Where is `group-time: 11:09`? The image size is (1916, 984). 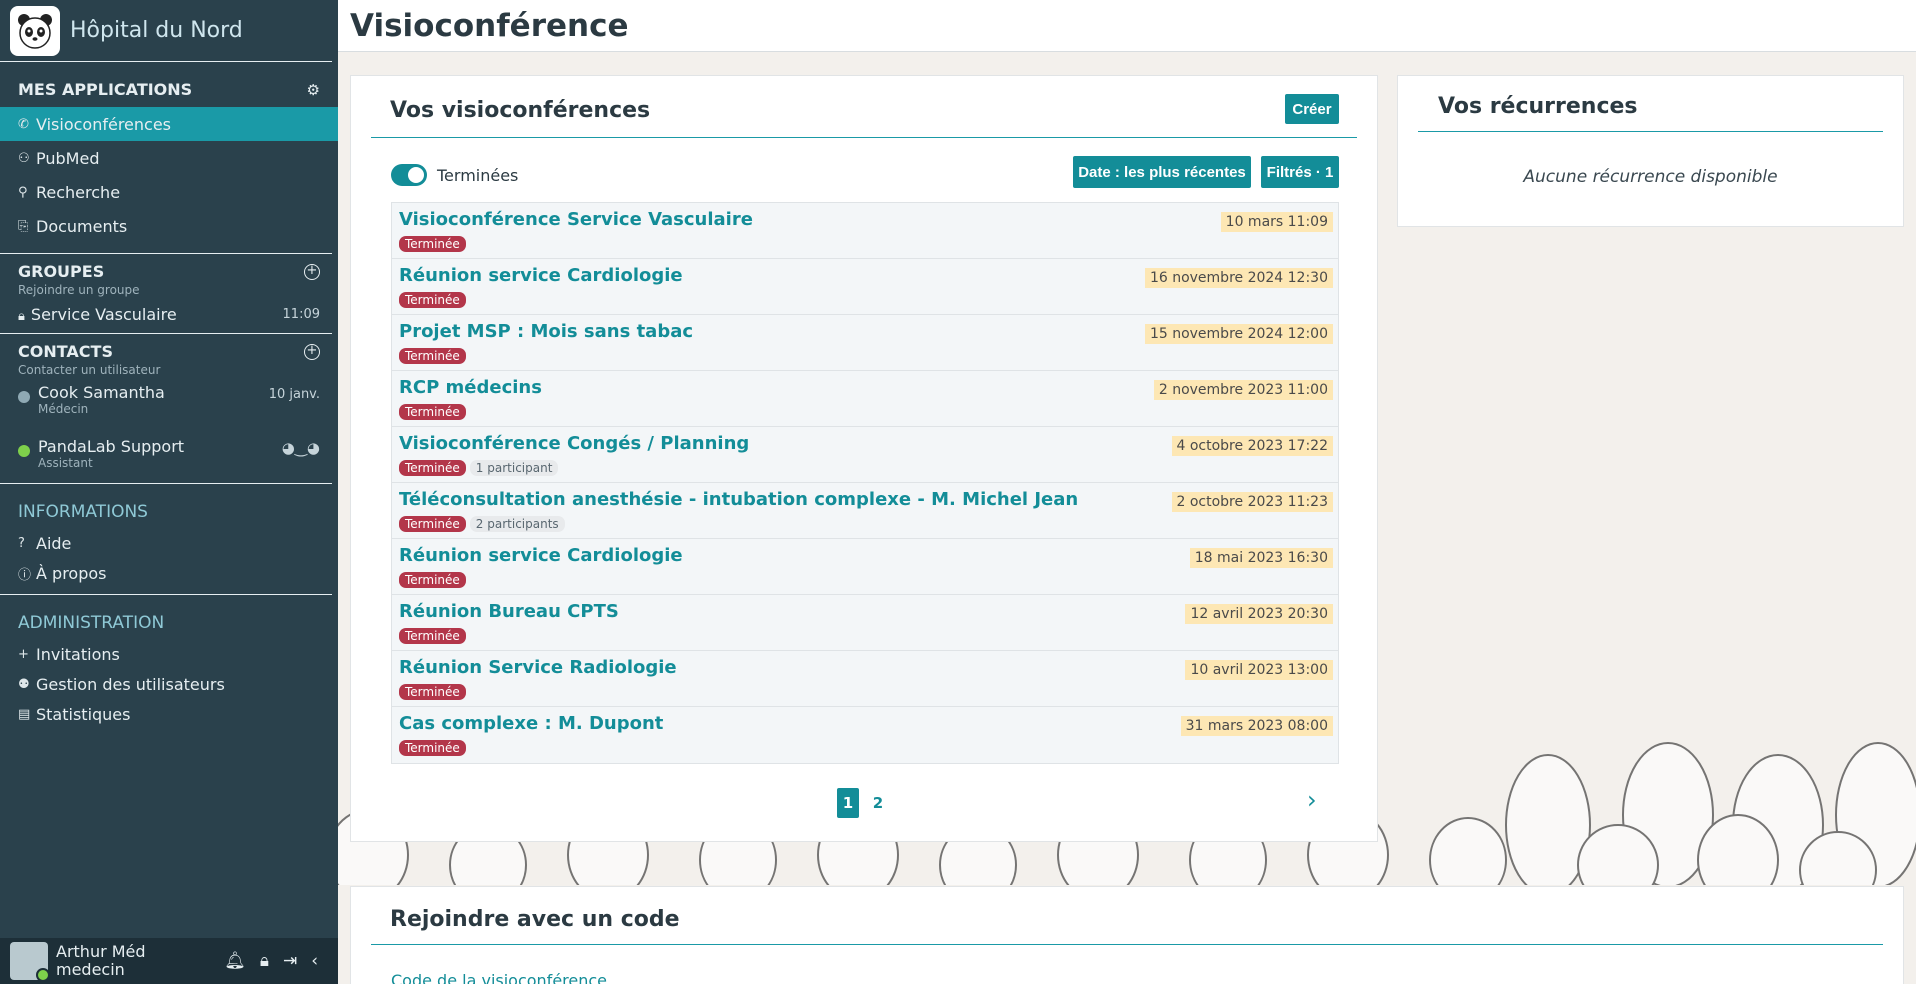
group-time: 11:09 is located at coordinates (301, 314).